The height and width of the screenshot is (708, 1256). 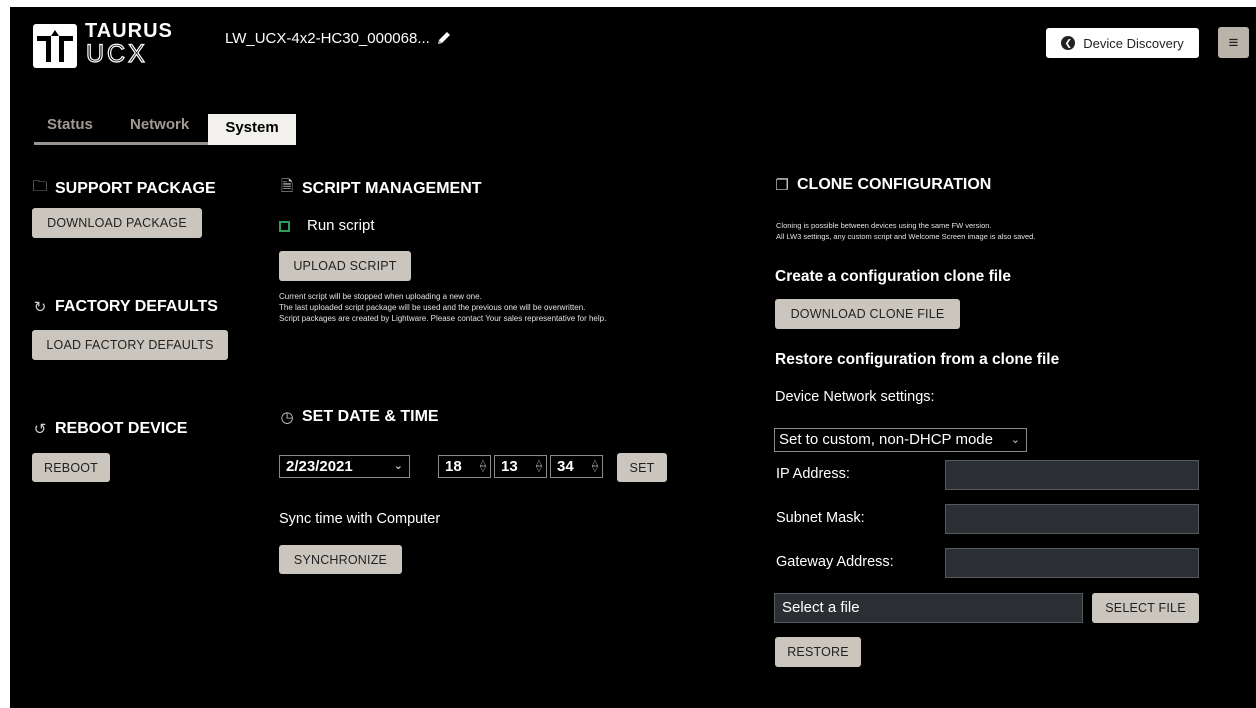 I want to click on download-package-button: DOWNLOAD PACKAGE, so click(x=117, y=223).